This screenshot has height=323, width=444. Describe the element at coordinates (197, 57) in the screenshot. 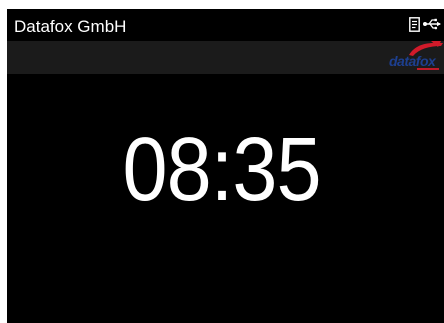

I see `info-strip` at that location.